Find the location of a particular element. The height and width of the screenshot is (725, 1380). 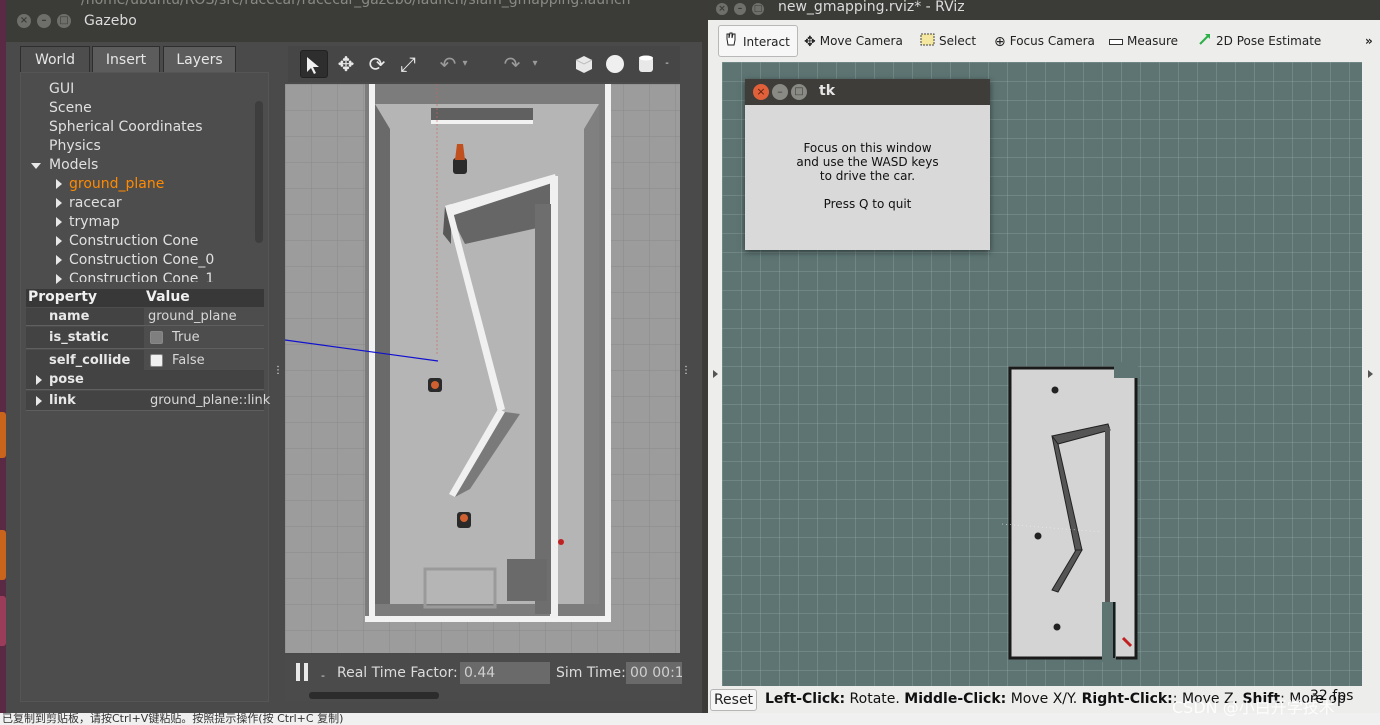

tk-line: and use the WASD keys is located at coordinates (867, 162).